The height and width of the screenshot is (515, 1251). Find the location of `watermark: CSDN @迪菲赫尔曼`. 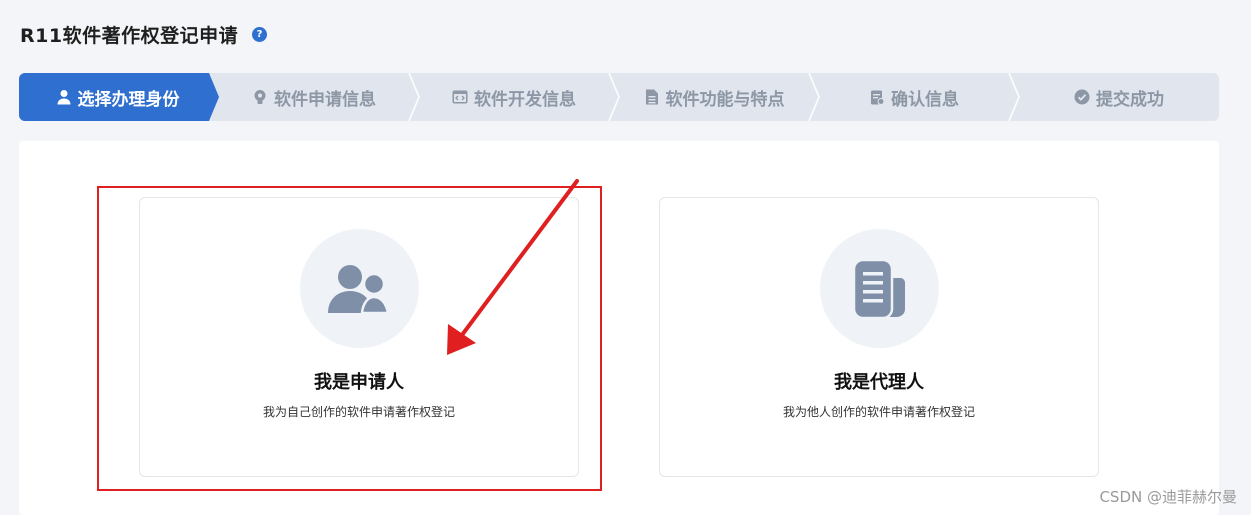

watermark: CSDN @迪菲赫尔曼 is located at coordinates (1168, 497).